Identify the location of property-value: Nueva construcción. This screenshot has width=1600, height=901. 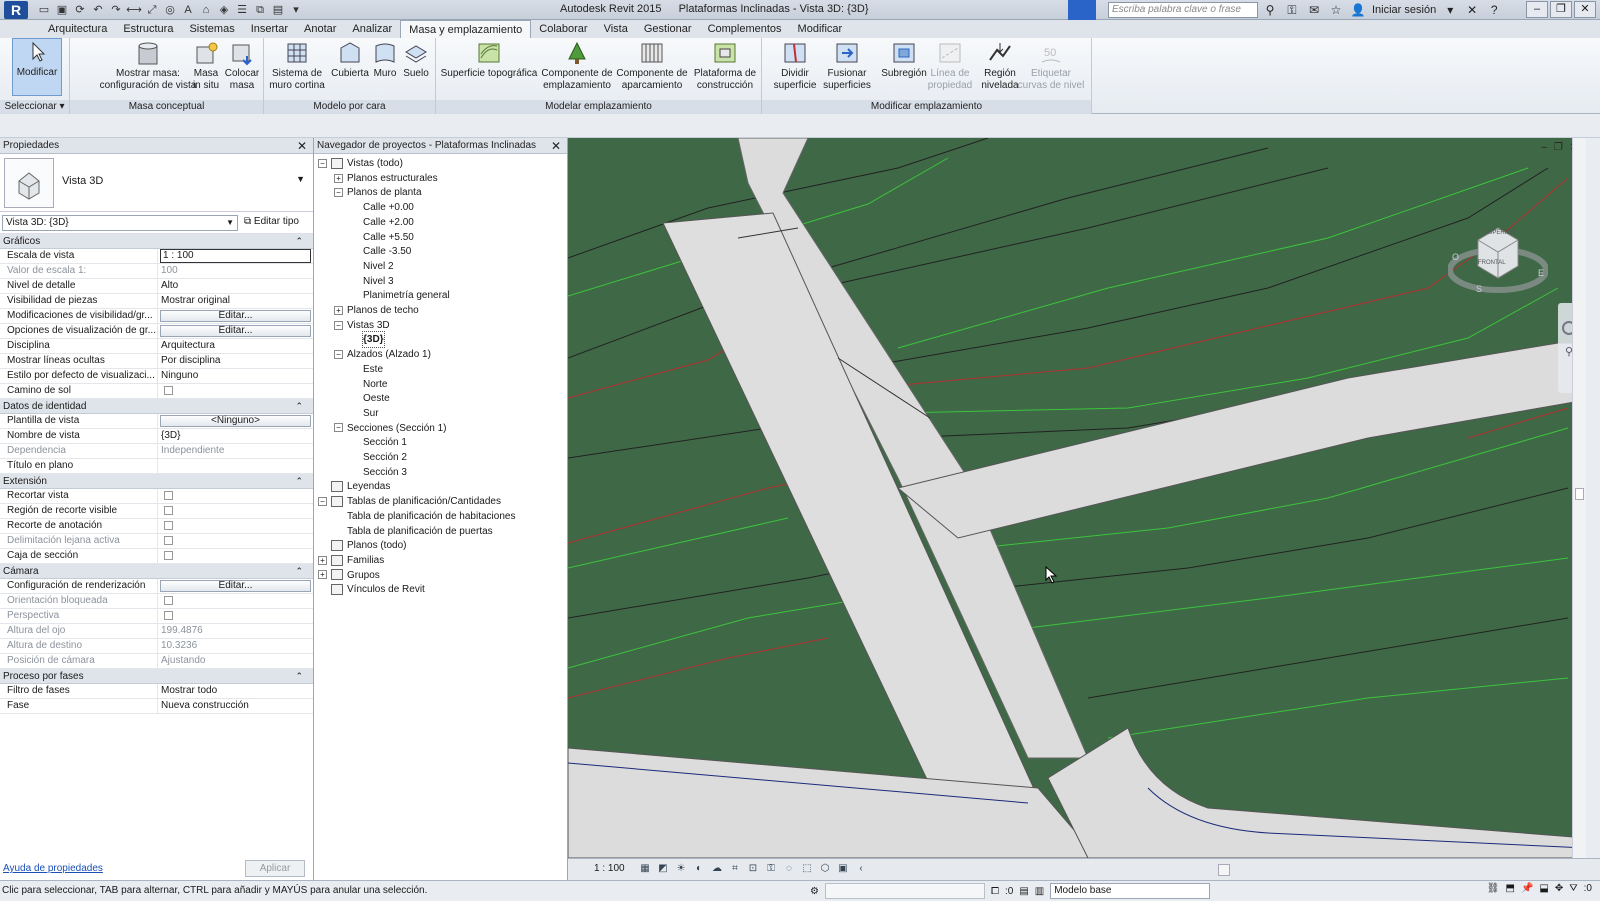
(235, 706).